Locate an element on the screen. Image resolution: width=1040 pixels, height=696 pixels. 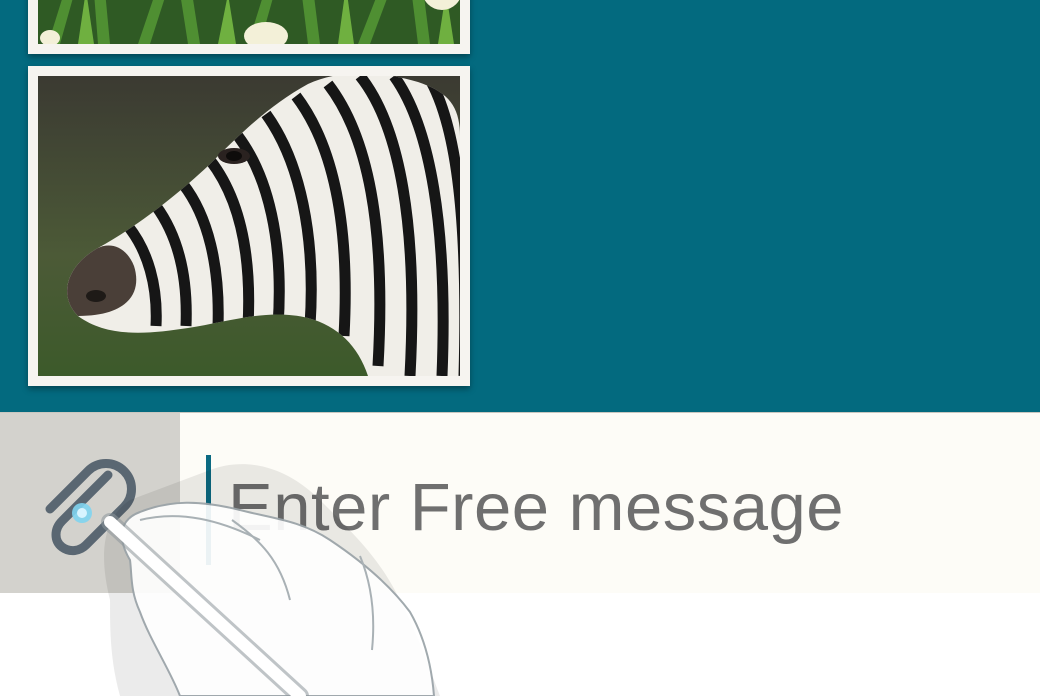
bottom-area is located at coordinates (520, 644).